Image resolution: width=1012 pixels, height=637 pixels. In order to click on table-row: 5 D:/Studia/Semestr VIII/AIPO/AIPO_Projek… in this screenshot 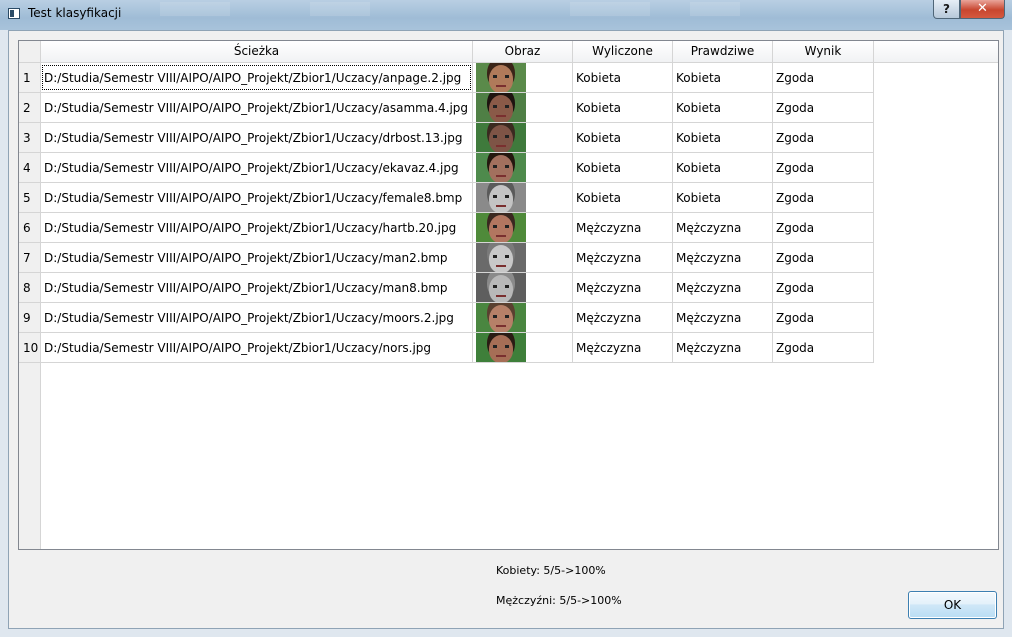, I will do `click(446, 198)`.